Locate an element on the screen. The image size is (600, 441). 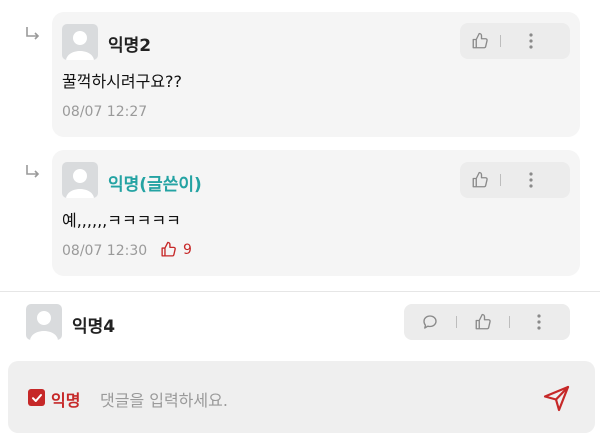
comment-content: 예,,,,,,ㅋㅋㅋㅋㅋ is located at coordinates (121, 220).